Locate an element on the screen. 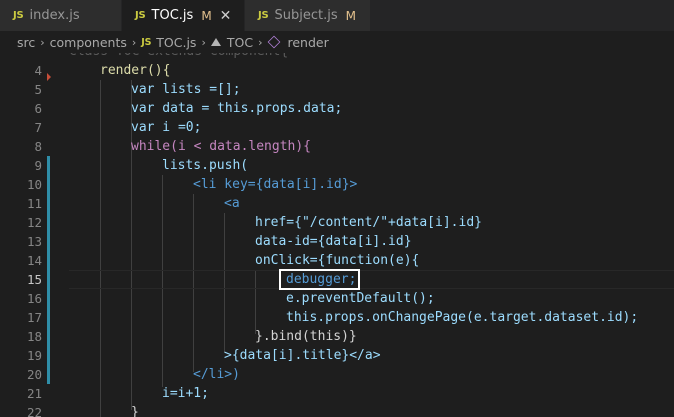 Image resolution: width=674 pixels, height=417 pixels. code-line: 19 >{data[i].title}</a> is located at coordinates (337, 355).